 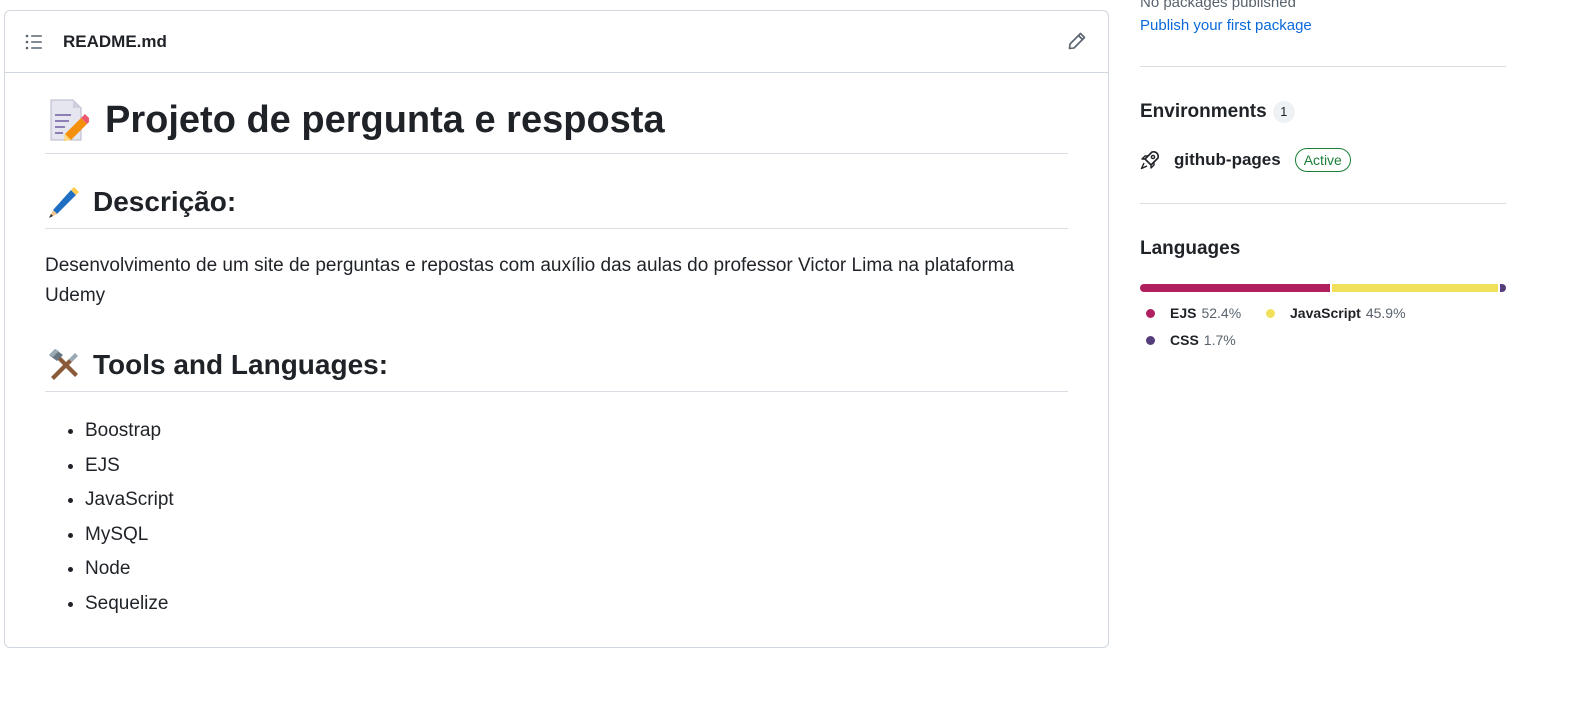 I want to click on list-item: Node, so click(x=576, y=569).